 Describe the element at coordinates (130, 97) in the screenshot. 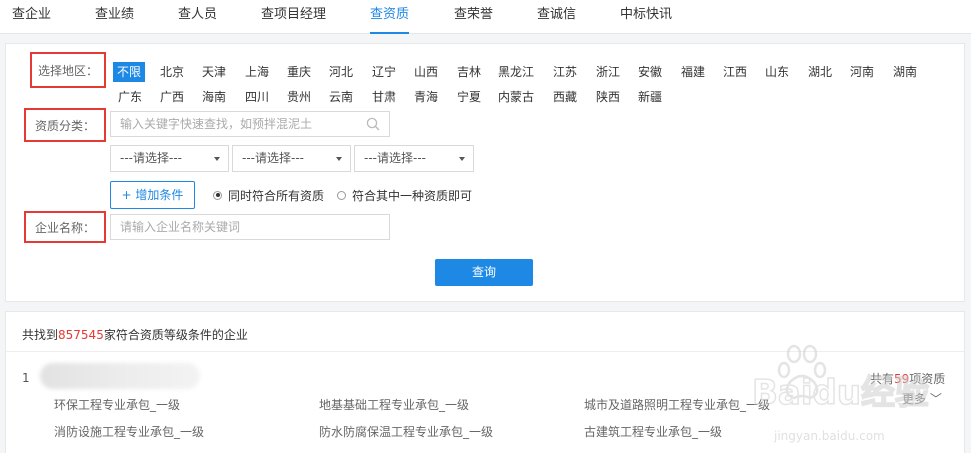

I see `region-item: 广东` at that location.